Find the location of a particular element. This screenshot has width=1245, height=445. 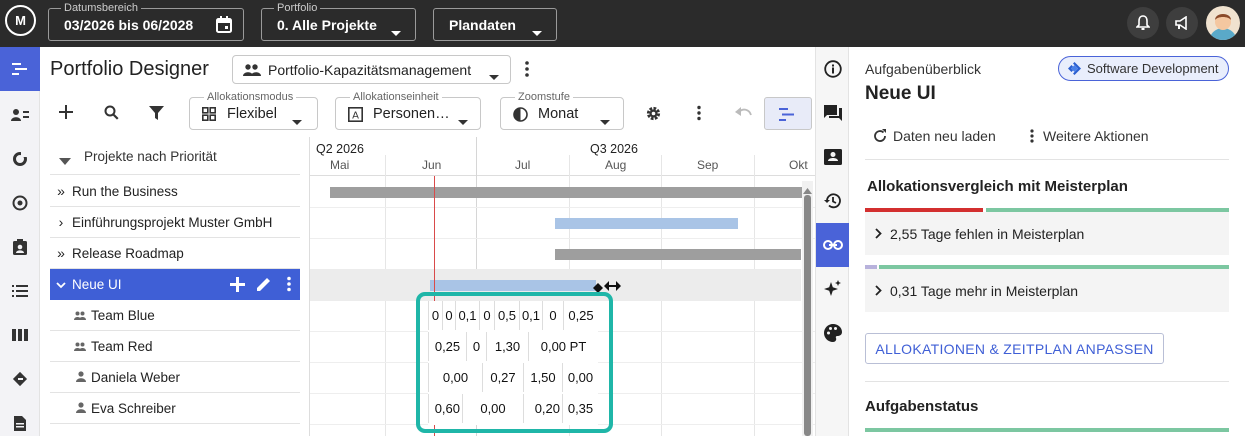

tree-row-team-blue: Team Blue is located at coordinates (175, 315).